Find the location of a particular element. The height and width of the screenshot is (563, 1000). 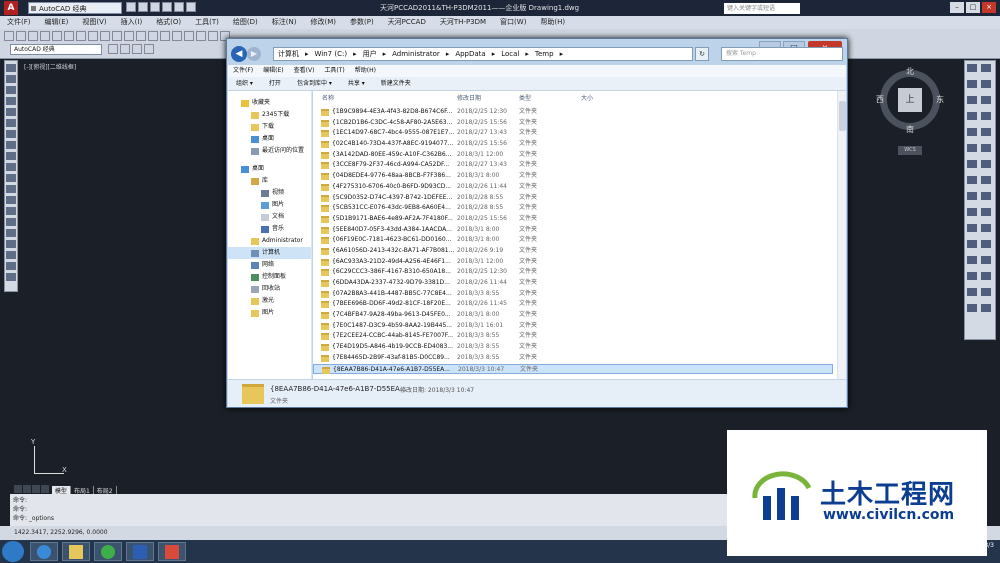

line-icon is located at coordinates (11, 68).